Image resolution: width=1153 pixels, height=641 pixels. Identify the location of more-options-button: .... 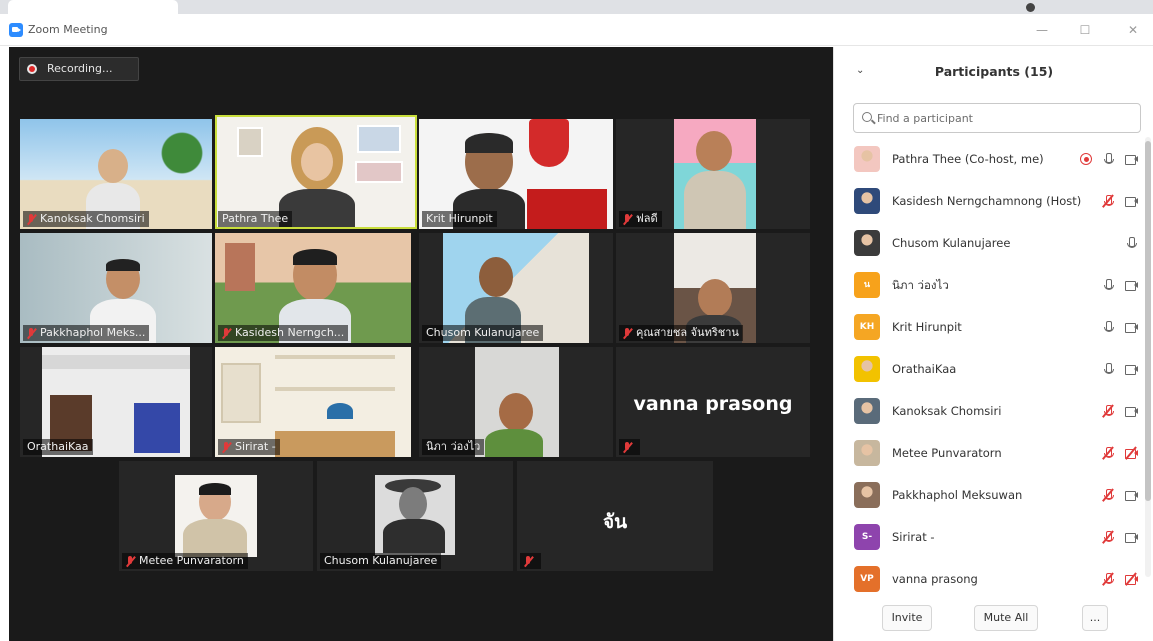
(1095, 618).